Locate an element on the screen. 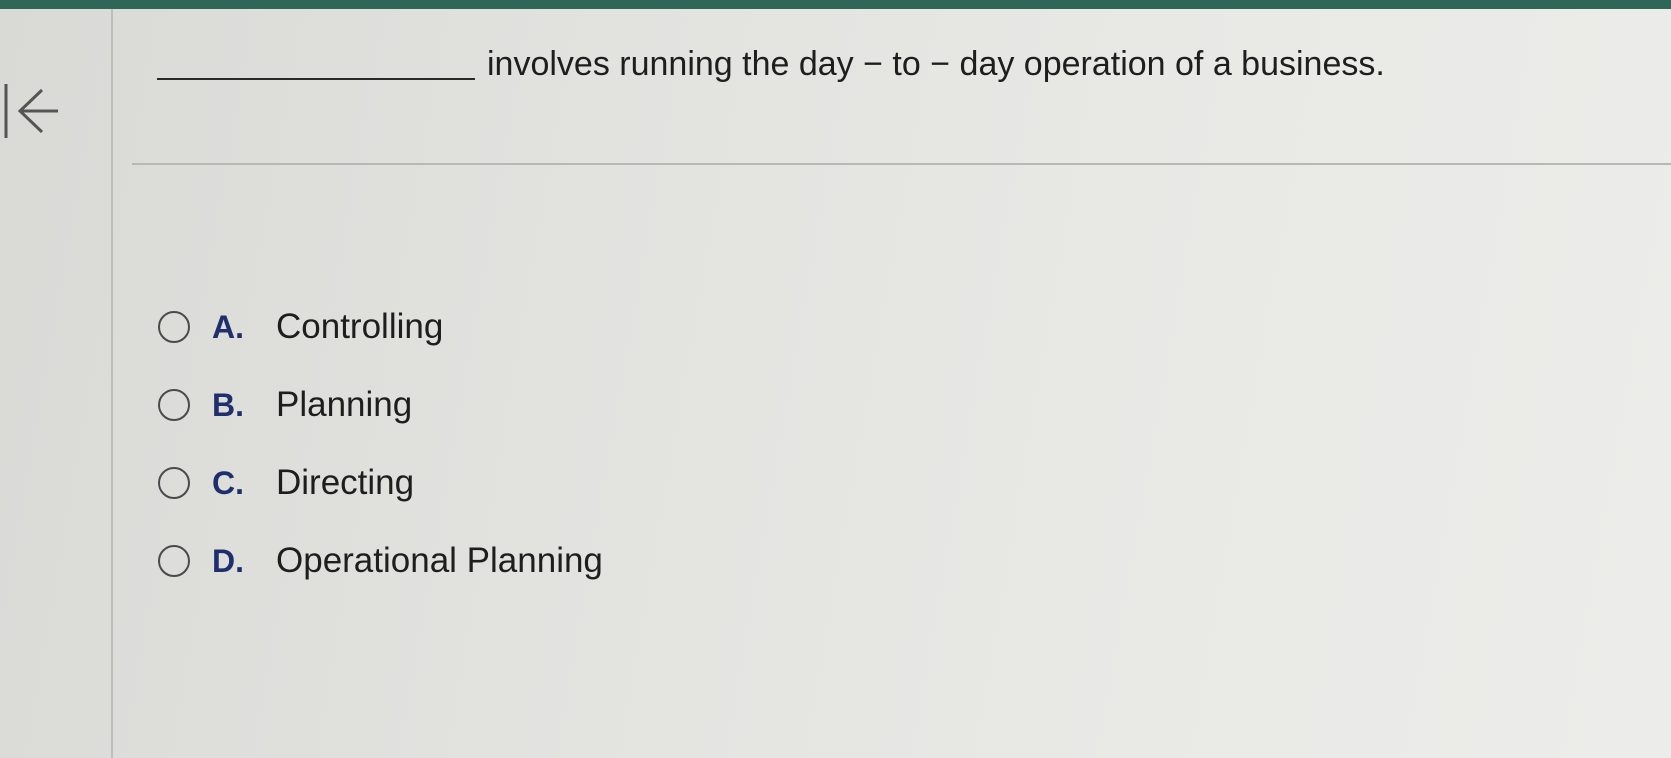 The height and width of the screenshot is (758, 1671). option-b: B. Planning is located at coordinates (508, 405).